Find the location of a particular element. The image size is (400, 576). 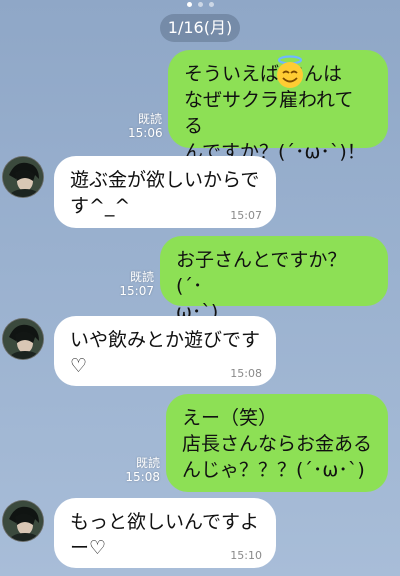

message-text: お子さんとですか？(´･ ω･`) is located at coordinates (261, 286).